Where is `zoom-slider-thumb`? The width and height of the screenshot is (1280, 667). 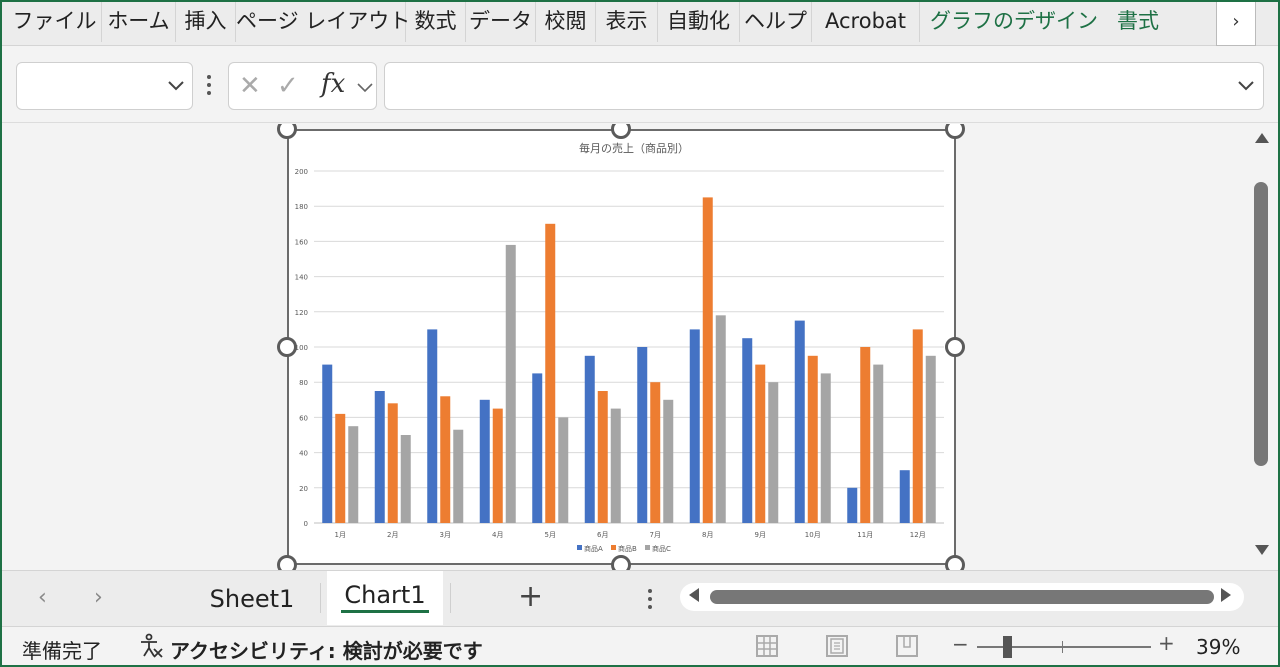
zoom-slider-thumb is located at coordinates (1007, 647).